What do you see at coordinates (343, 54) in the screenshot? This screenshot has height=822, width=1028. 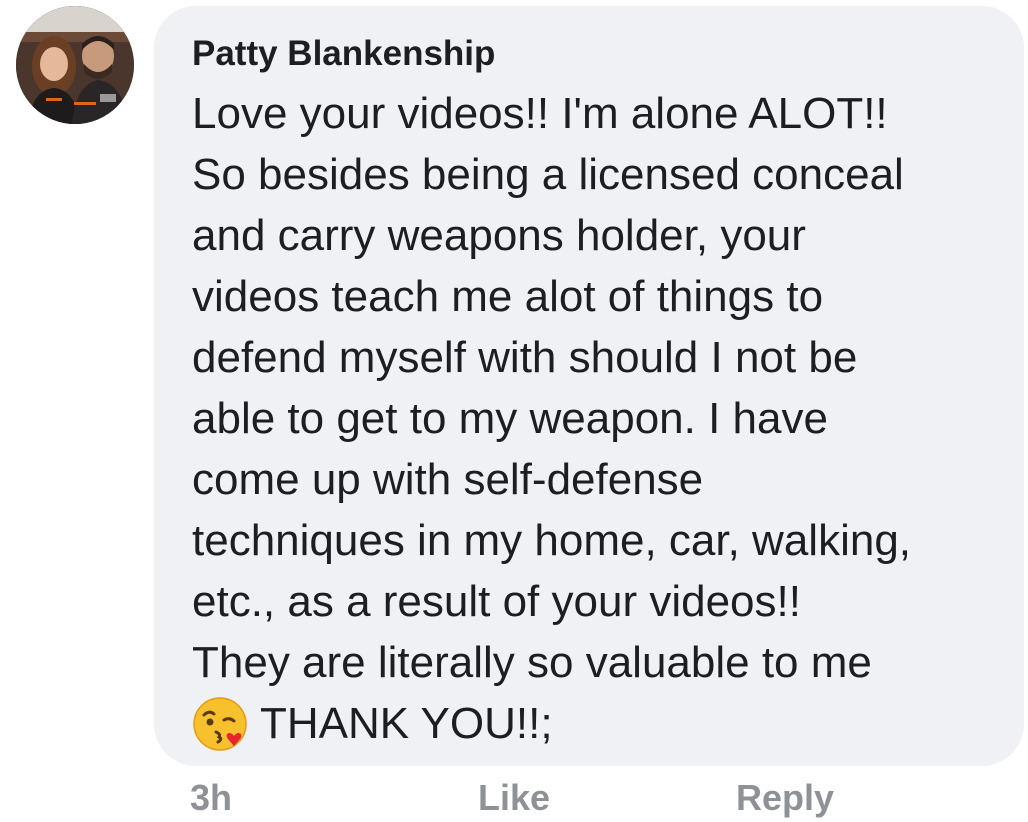 I see `author-name: Patty Blankenship` at bounding box center [343, 54].